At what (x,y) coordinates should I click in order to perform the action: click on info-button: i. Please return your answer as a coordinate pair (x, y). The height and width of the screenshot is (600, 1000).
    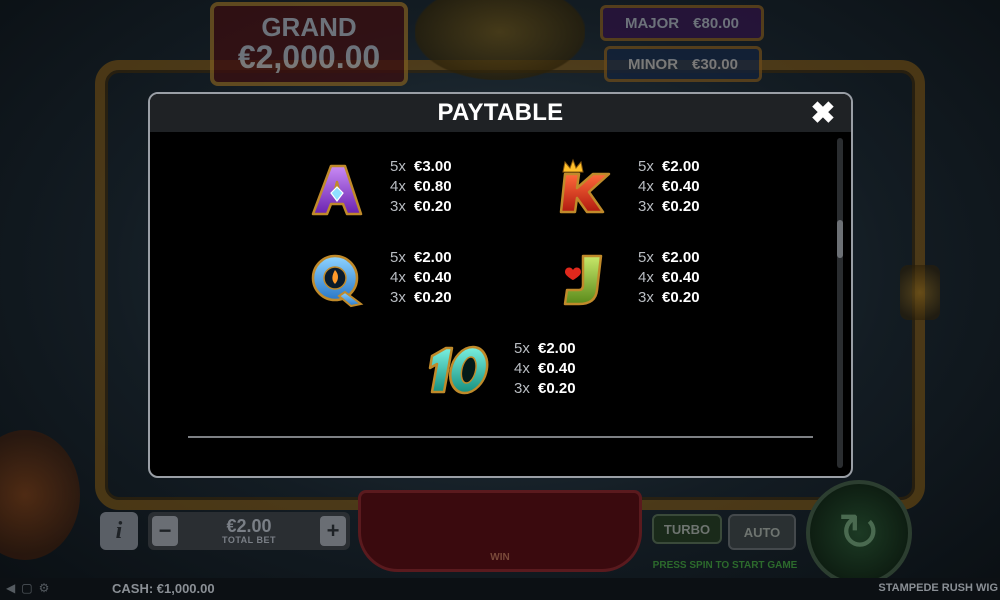
    Looking at the image, I should click on (119, 531).